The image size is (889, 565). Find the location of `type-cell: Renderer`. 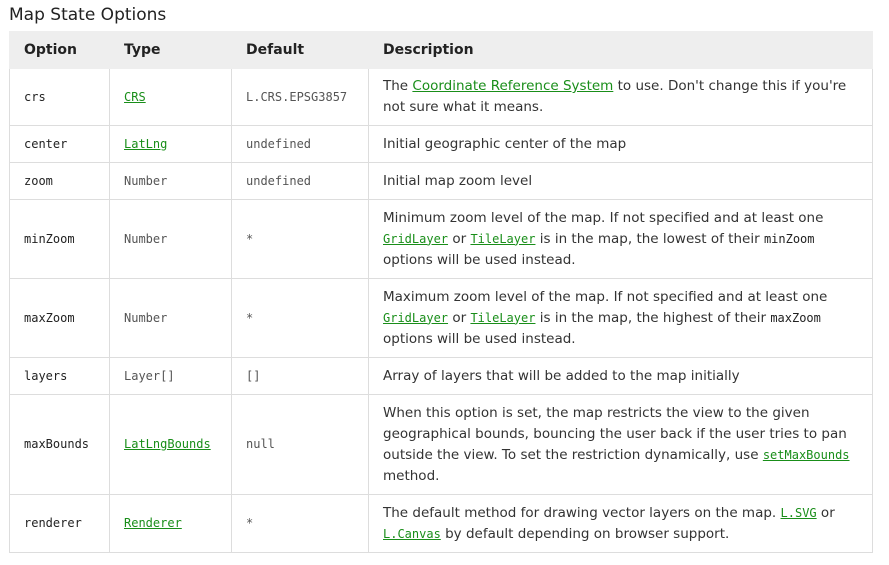

type-cell: Renderer is located at coordinates (170, 523).